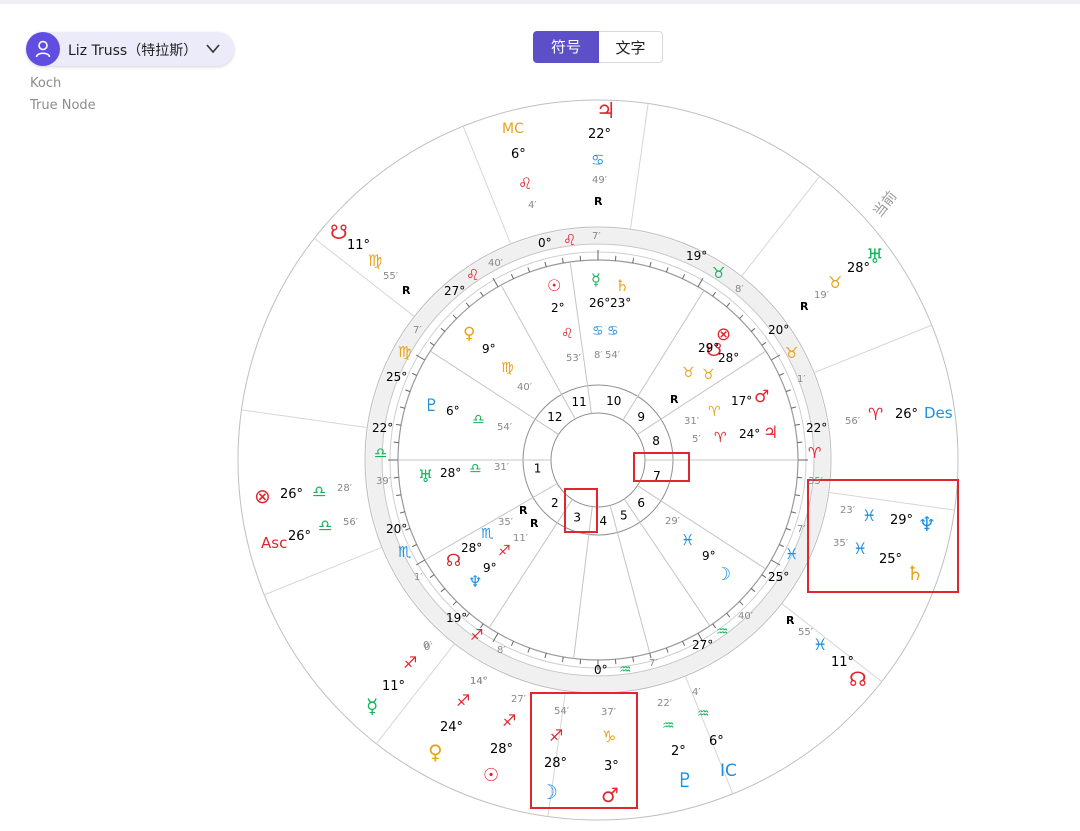 This screenshot has width=1080, height=831. What do you see at coordinates (391, 276) in the screenshot?
I see `transit-southnode-min: 55′` at bounding box center [391, 276].